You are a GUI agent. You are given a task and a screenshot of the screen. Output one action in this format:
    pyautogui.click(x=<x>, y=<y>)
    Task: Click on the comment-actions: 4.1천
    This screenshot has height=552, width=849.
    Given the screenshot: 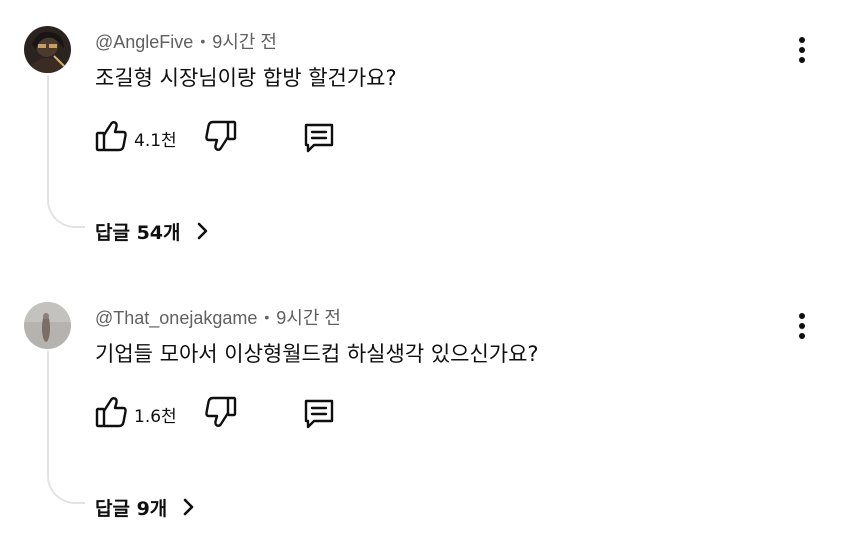 What is the action you would take?
    pyautogui.click(x=225, y=136)
    